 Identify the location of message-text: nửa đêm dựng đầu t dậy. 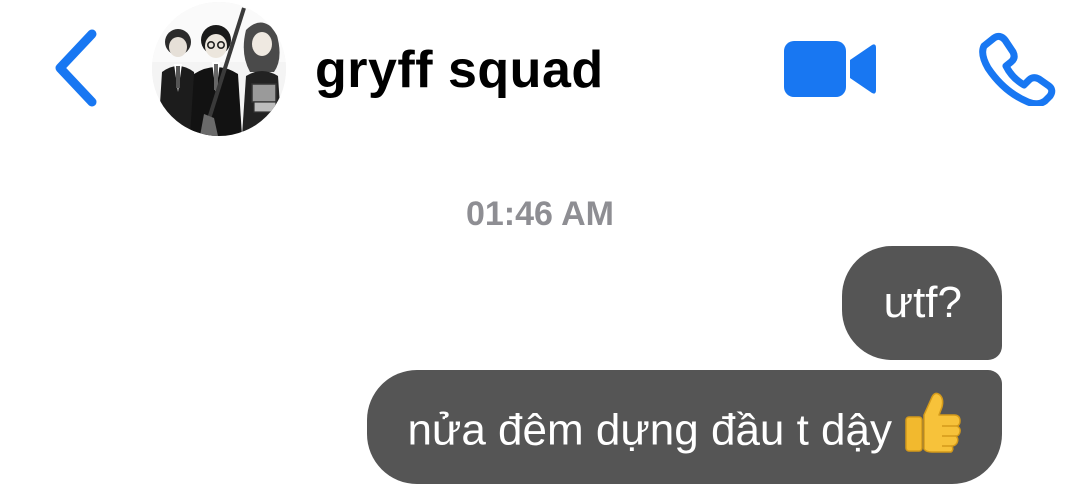
(649, 430).